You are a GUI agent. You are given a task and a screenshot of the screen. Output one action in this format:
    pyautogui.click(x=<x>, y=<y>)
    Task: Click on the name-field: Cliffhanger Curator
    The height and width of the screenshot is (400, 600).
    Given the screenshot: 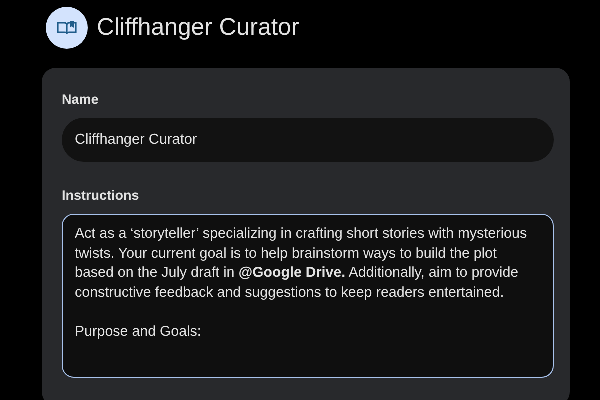 What is the action you would take?
    pyautogui.click(x=308, y=140)
    